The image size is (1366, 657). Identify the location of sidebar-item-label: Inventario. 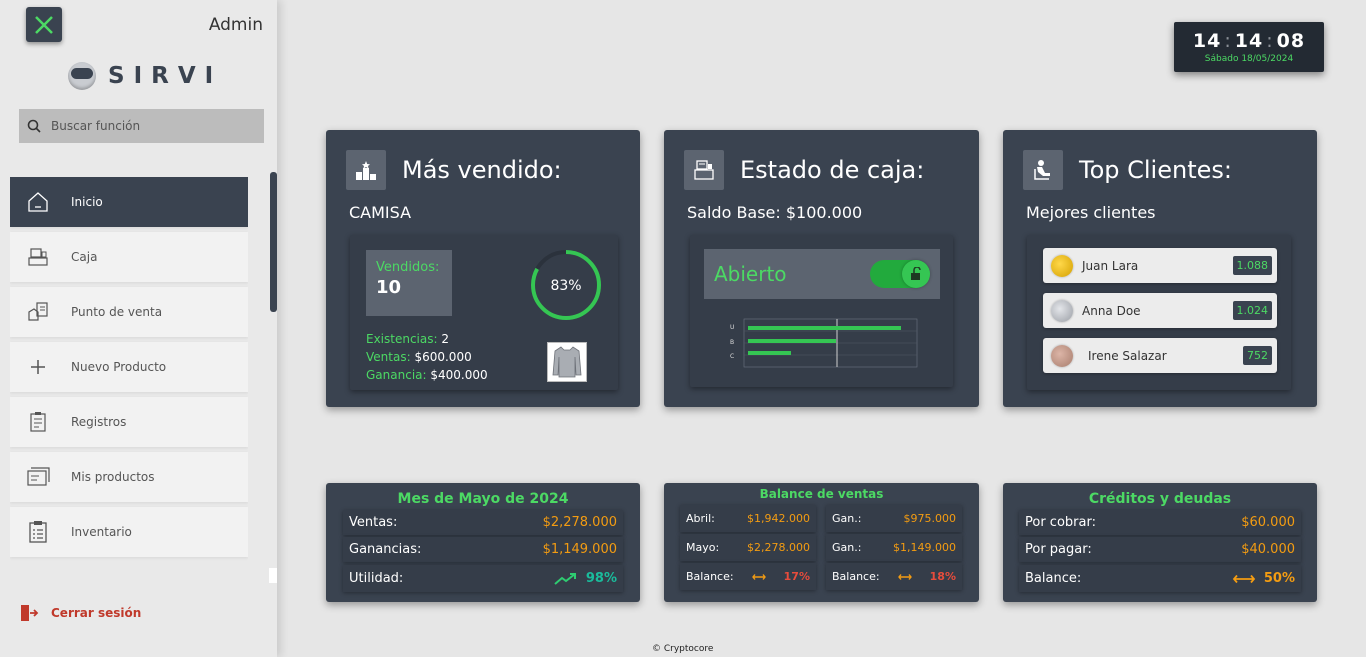
(101, 532).